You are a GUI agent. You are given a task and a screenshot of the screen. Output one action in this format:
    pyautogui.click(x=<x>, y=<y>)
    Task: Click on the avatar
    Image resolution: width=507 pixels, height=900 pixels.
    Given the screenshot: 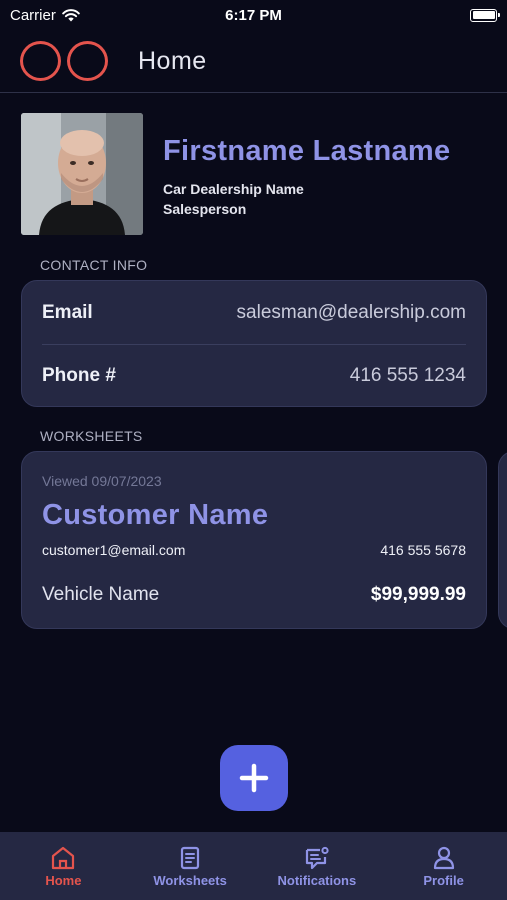 What is the action you would take?
    pyautogui.click(x=82, y=174)
    